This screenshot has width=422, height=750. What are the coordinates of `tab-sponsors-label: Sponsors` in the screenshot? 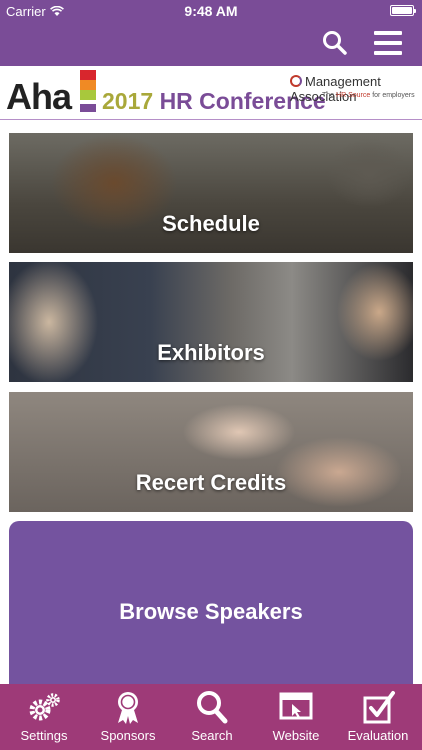 It's located at (128, 735).